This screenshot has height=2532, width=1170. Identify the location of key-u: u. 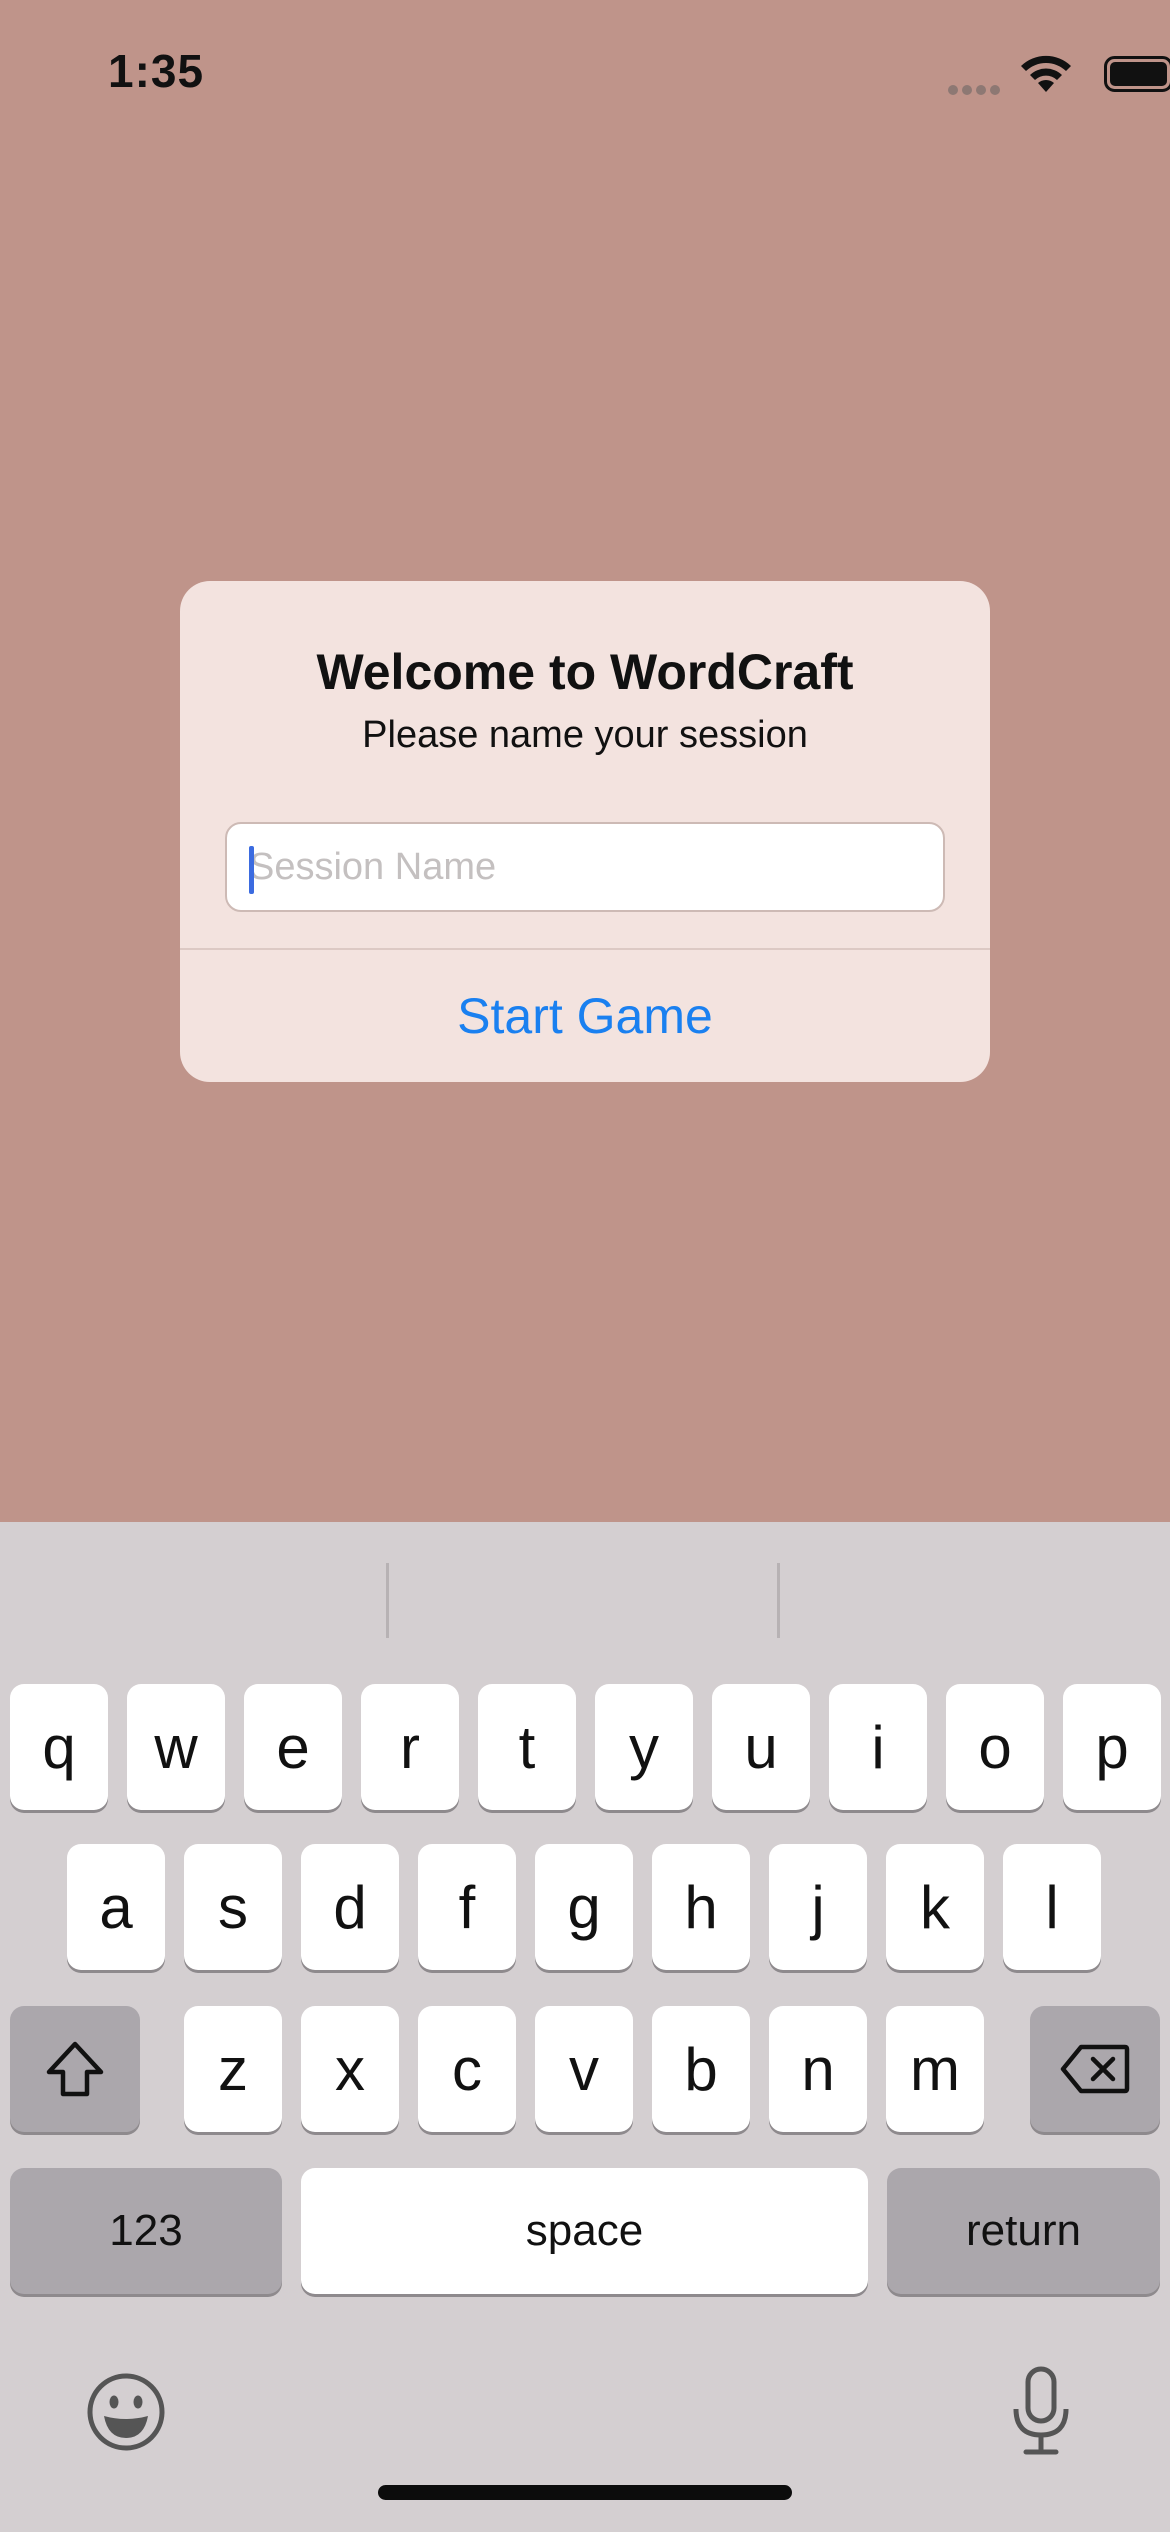
(761, 1747).